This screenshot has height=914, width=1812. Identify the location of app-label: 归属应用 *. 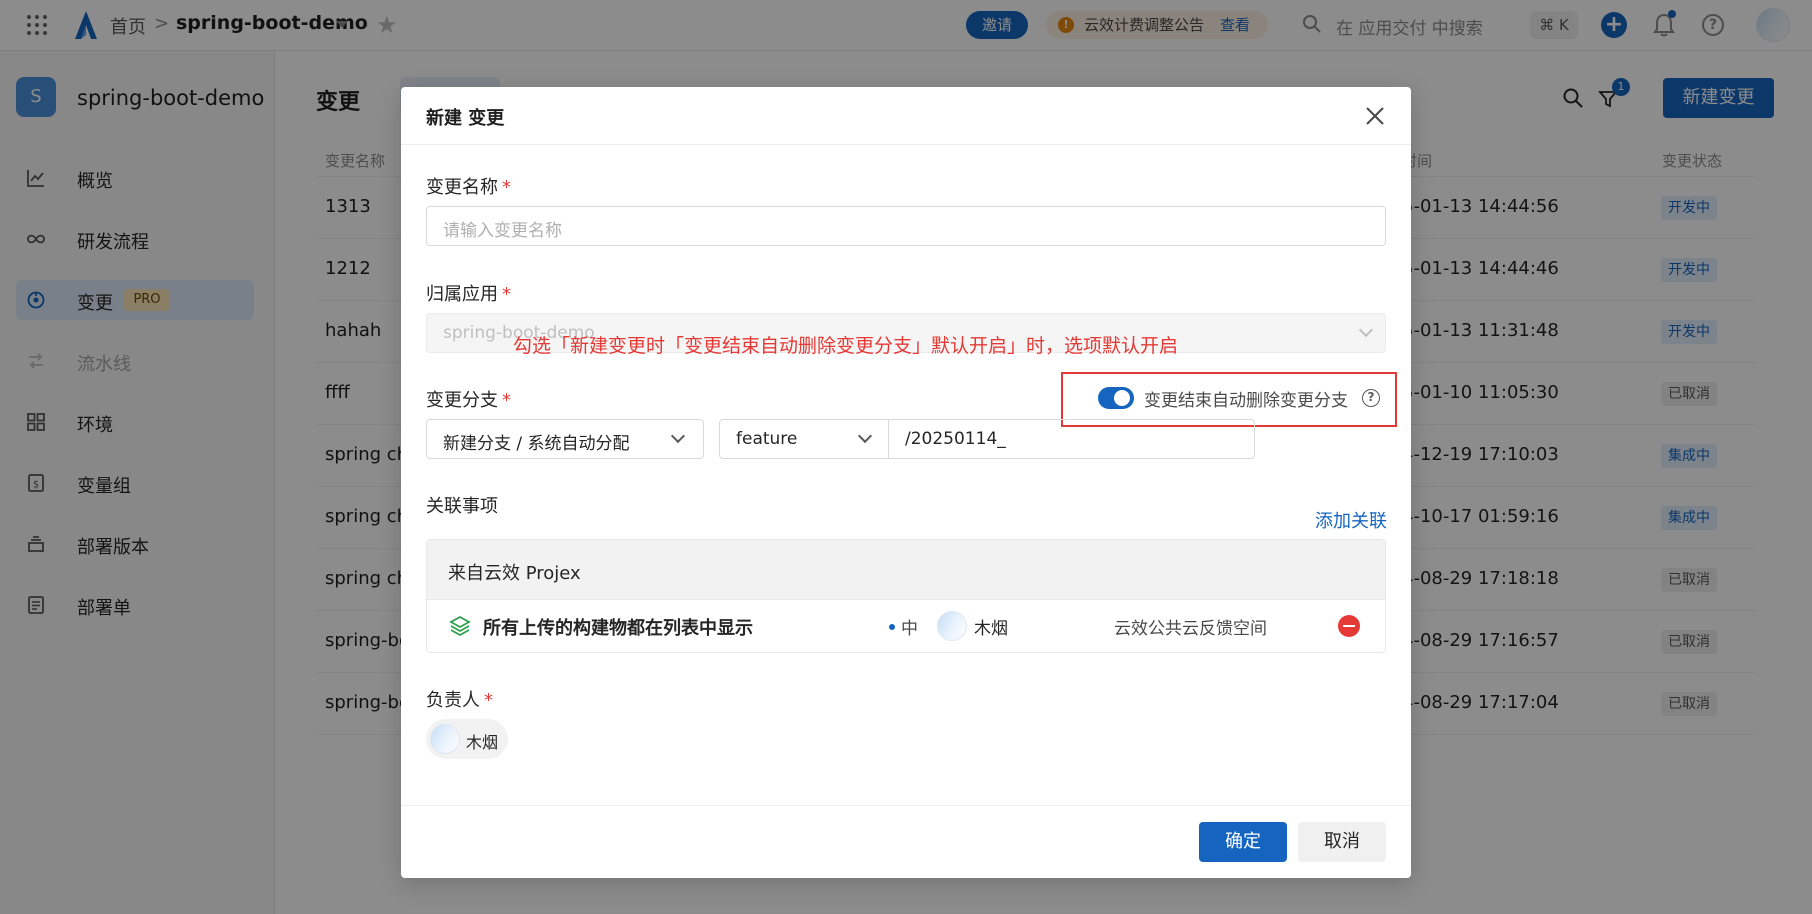
(468, 293).